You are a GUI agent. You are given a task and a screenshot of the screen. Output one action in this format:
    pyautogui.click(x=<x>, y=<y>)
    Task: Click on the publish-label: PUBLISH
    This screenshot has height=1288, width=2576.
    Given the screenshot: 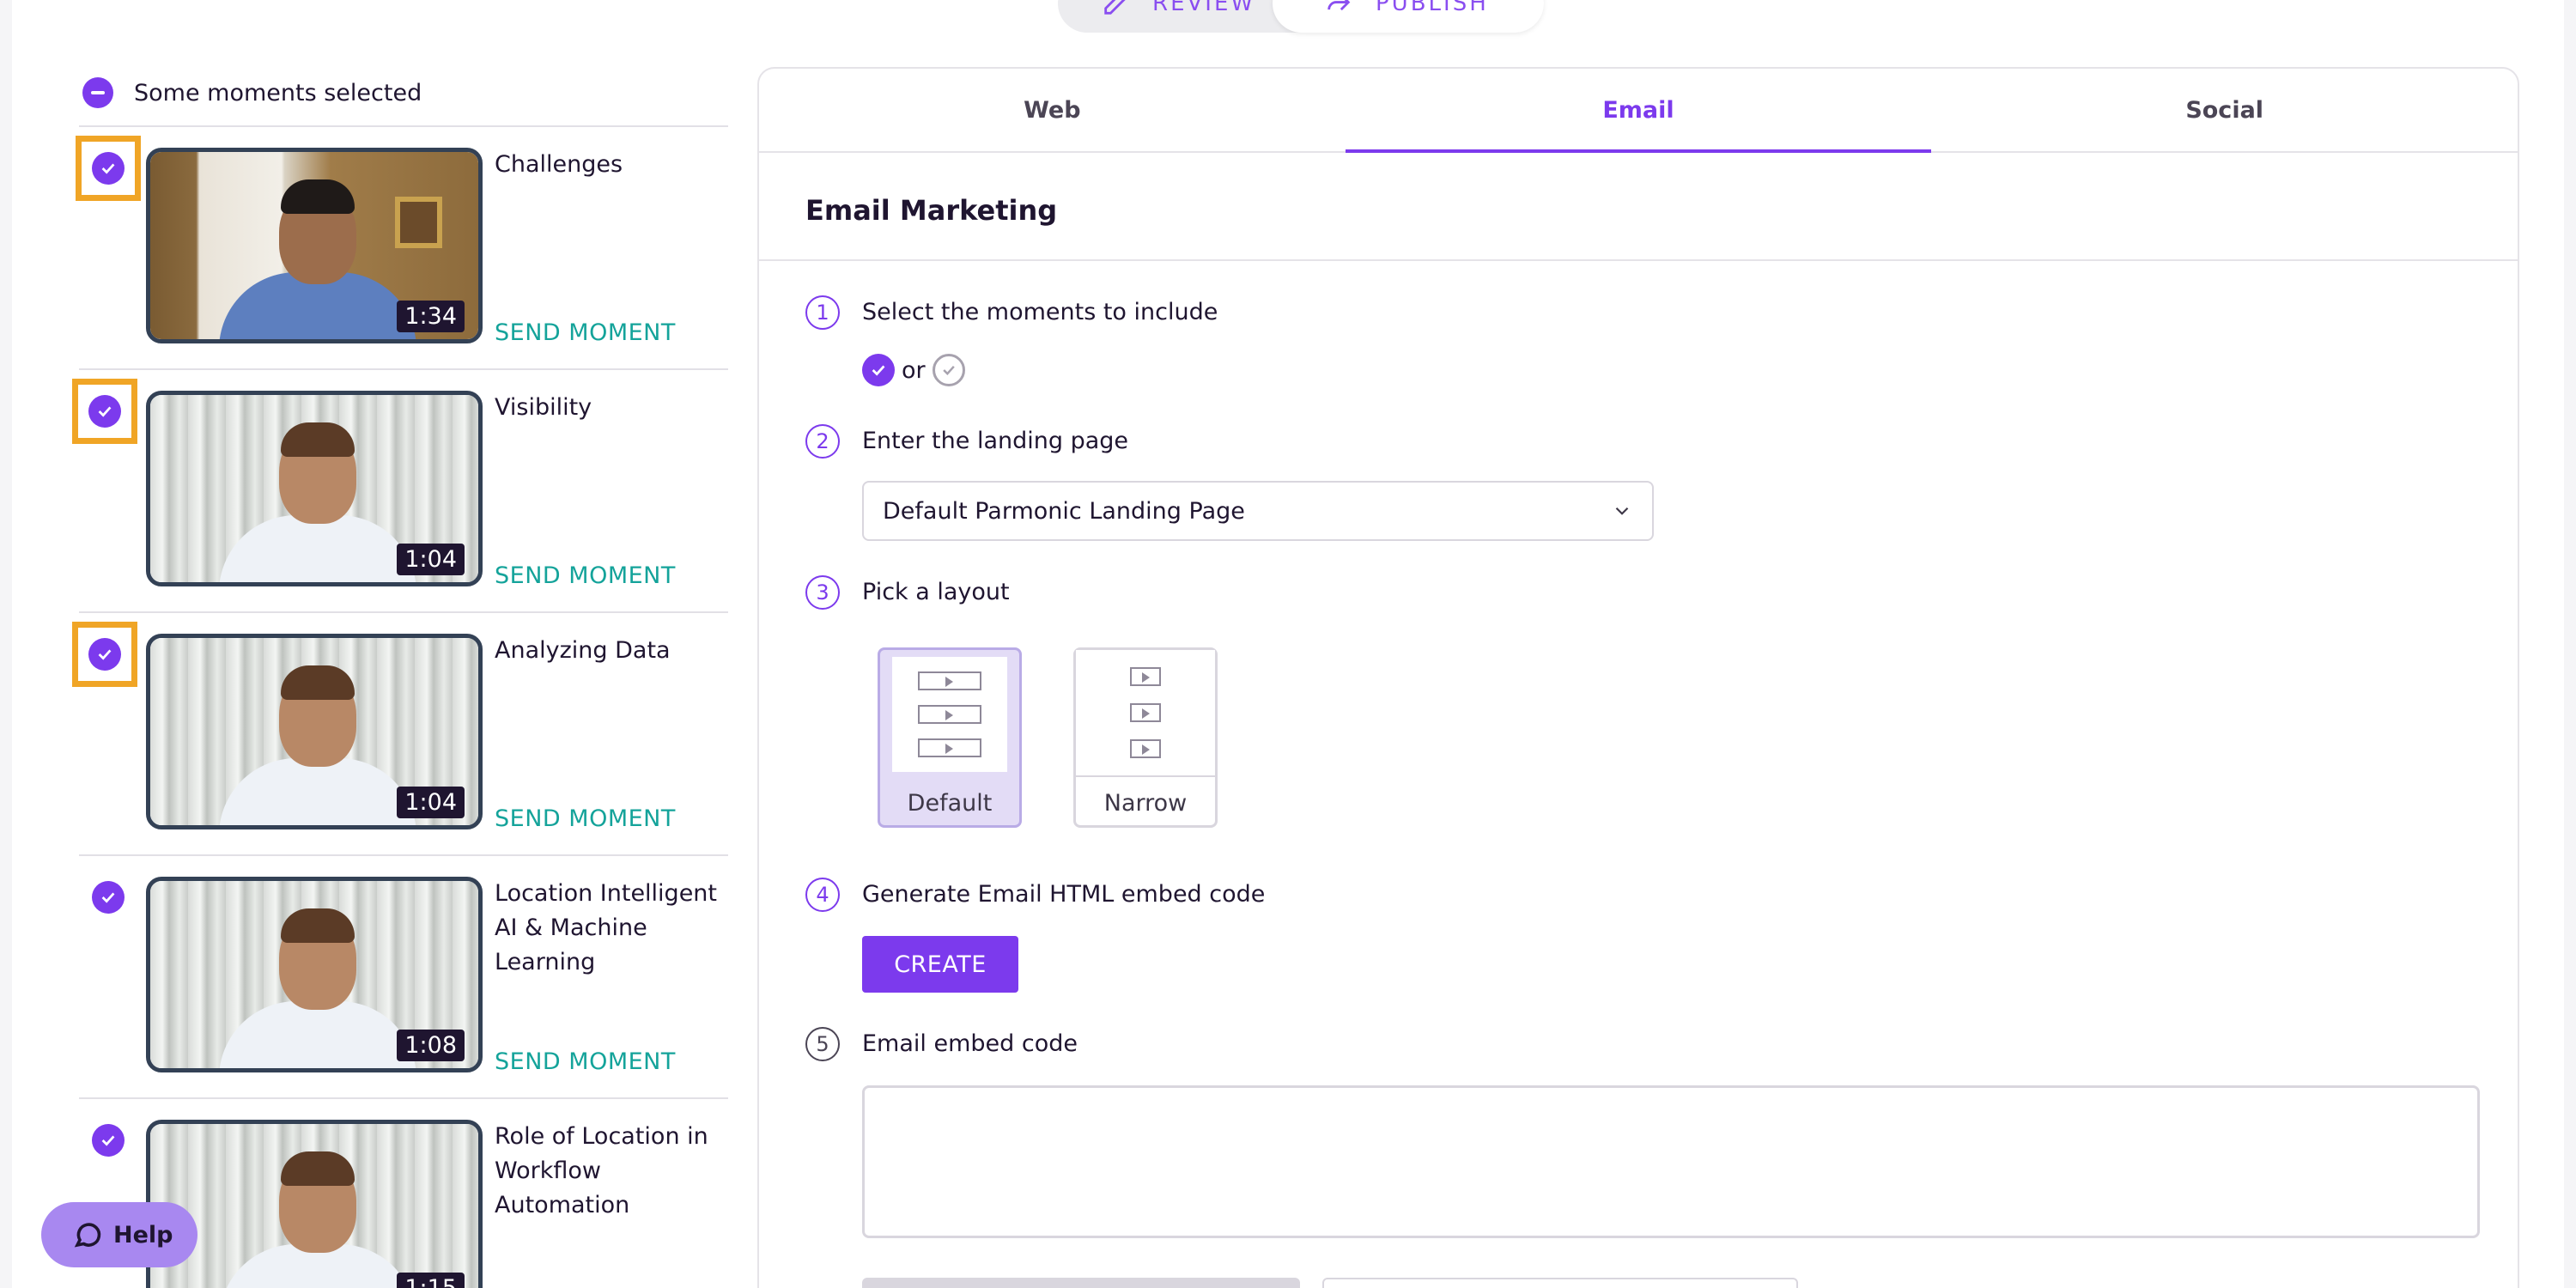 What is the action you would take?
    pyautogui.click(x=1433, y=8)
    